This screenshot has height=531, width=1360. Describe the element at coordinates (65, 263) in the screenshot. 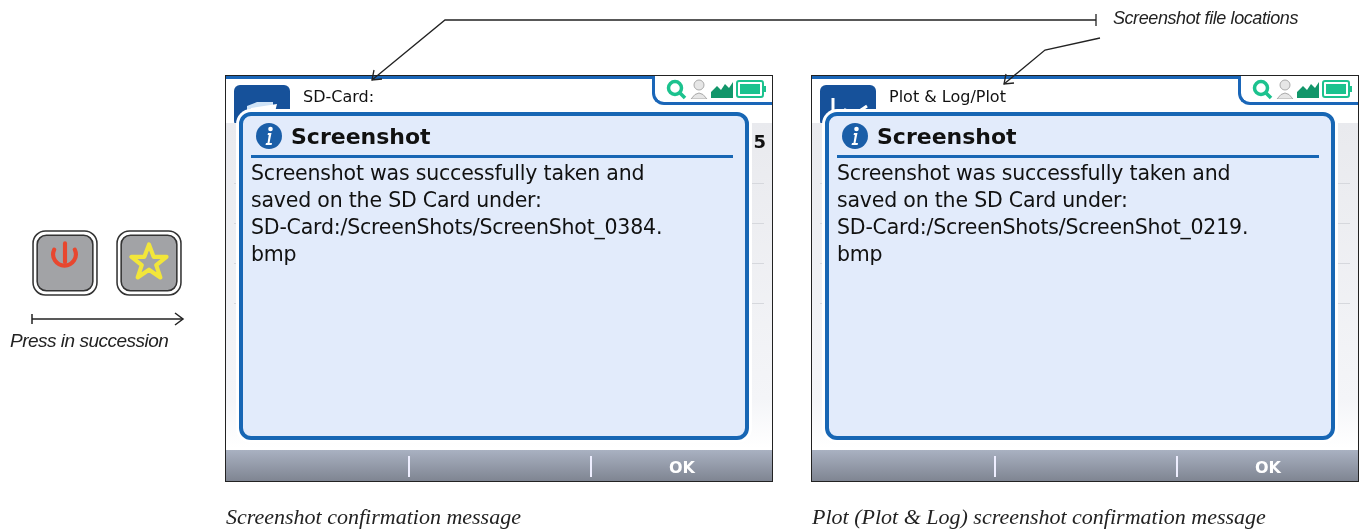

I see `power-key-icon` at that location.